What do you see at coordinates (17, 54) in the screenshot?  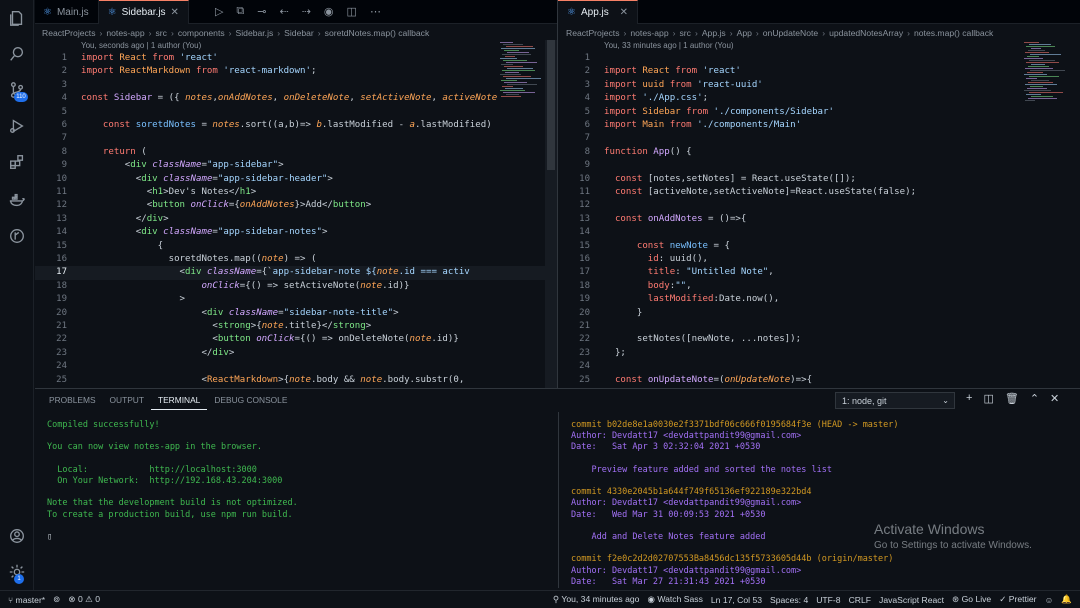 I see `search-icon` at bounding box center [17, 54].